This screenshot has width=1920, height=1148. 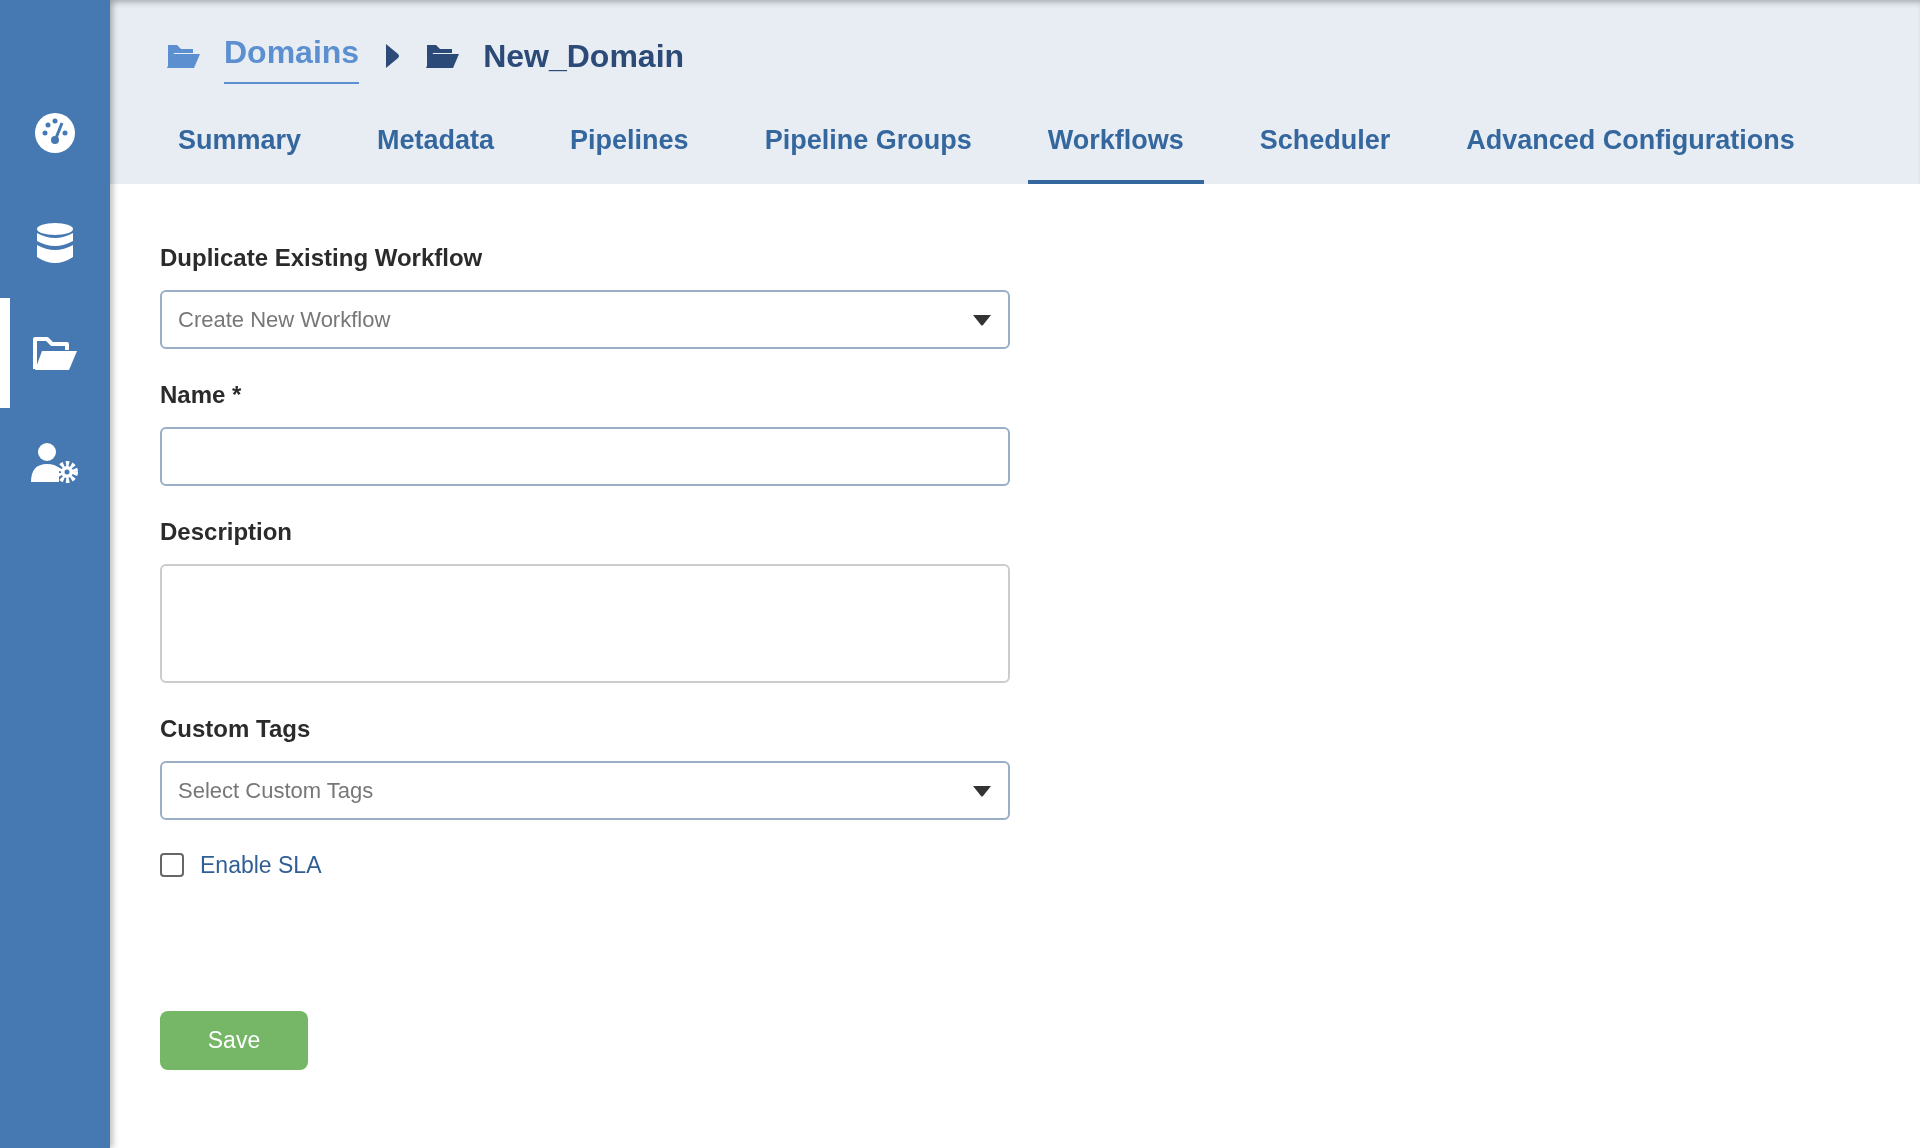 I want to click on placeholder-text: Create New Workflow, so click(x=284, y=320).